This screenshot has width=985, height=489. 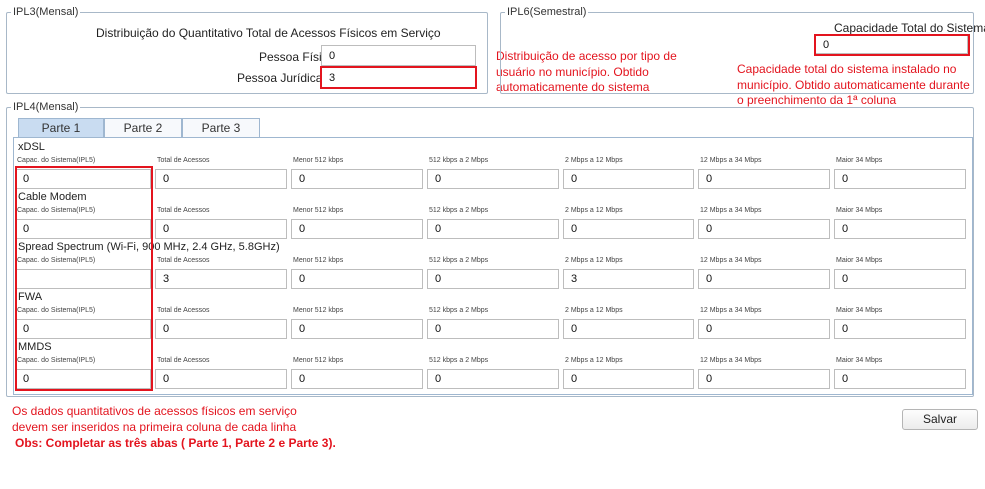 I want to click on tab-parte-2: Parte 2, so click(x=143, y=128).